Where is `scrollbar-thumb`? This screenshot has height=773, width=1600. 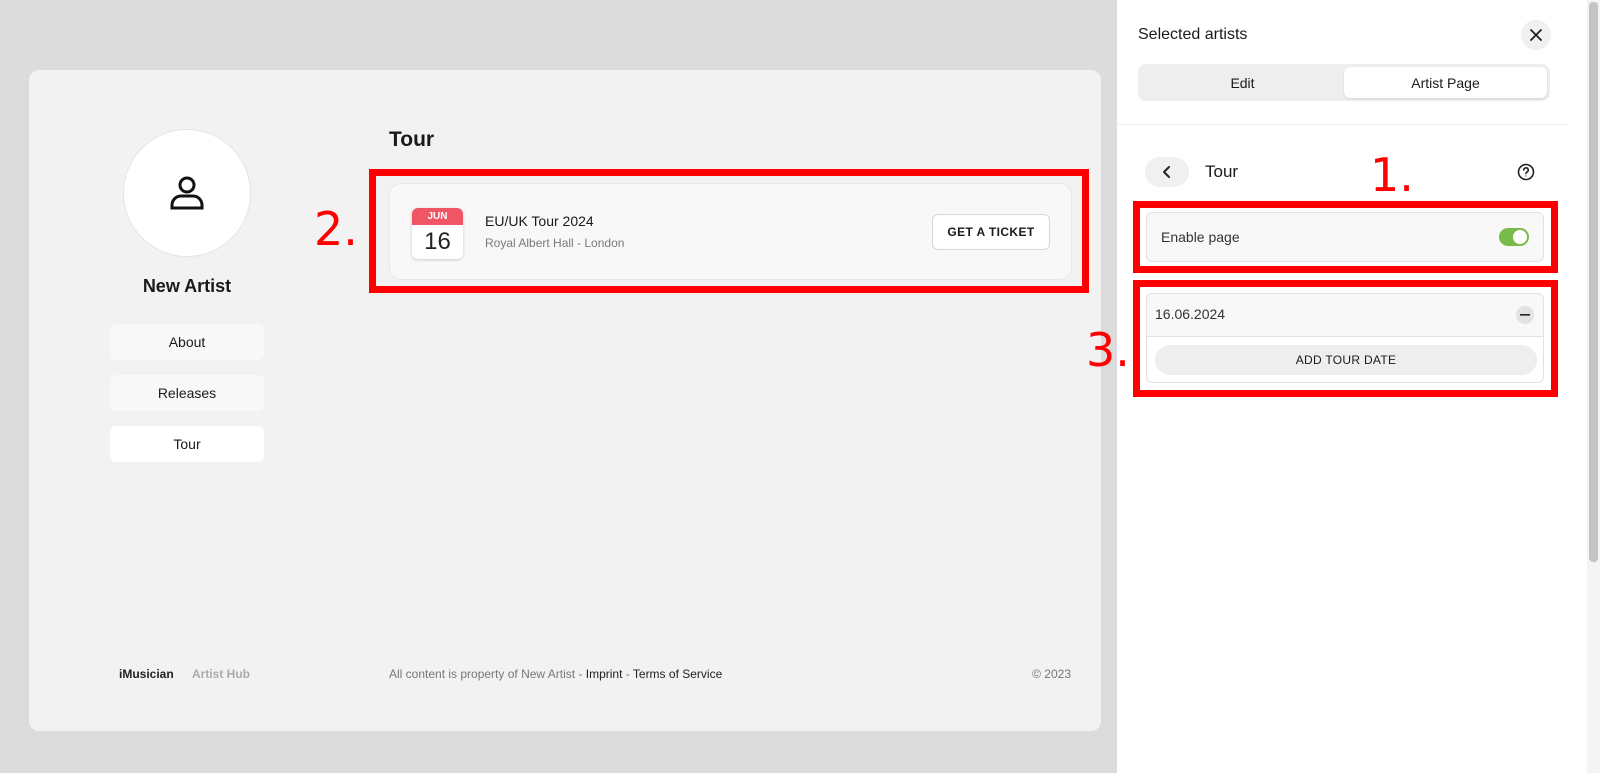
scrollbar-thumb is located at coordinates (1593, 282).